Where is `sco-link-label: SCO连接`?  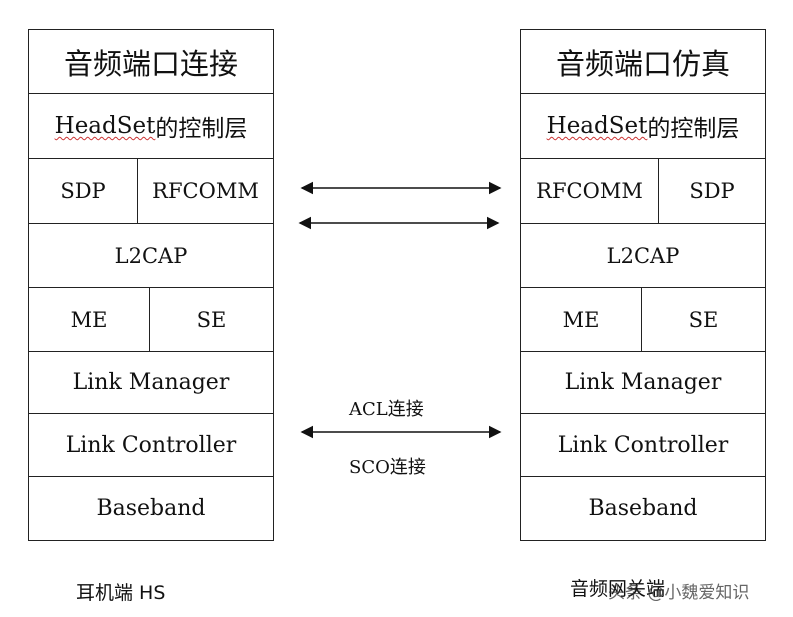
sco-link-label: SCO连接 is located at coordinates (387, 466).